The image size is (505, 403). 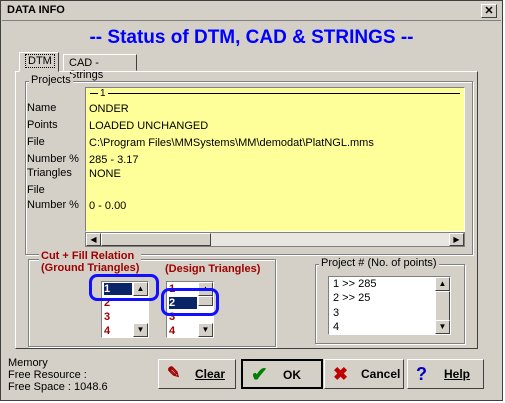 I want to click on label-file: File, so click(x=36, y=142).